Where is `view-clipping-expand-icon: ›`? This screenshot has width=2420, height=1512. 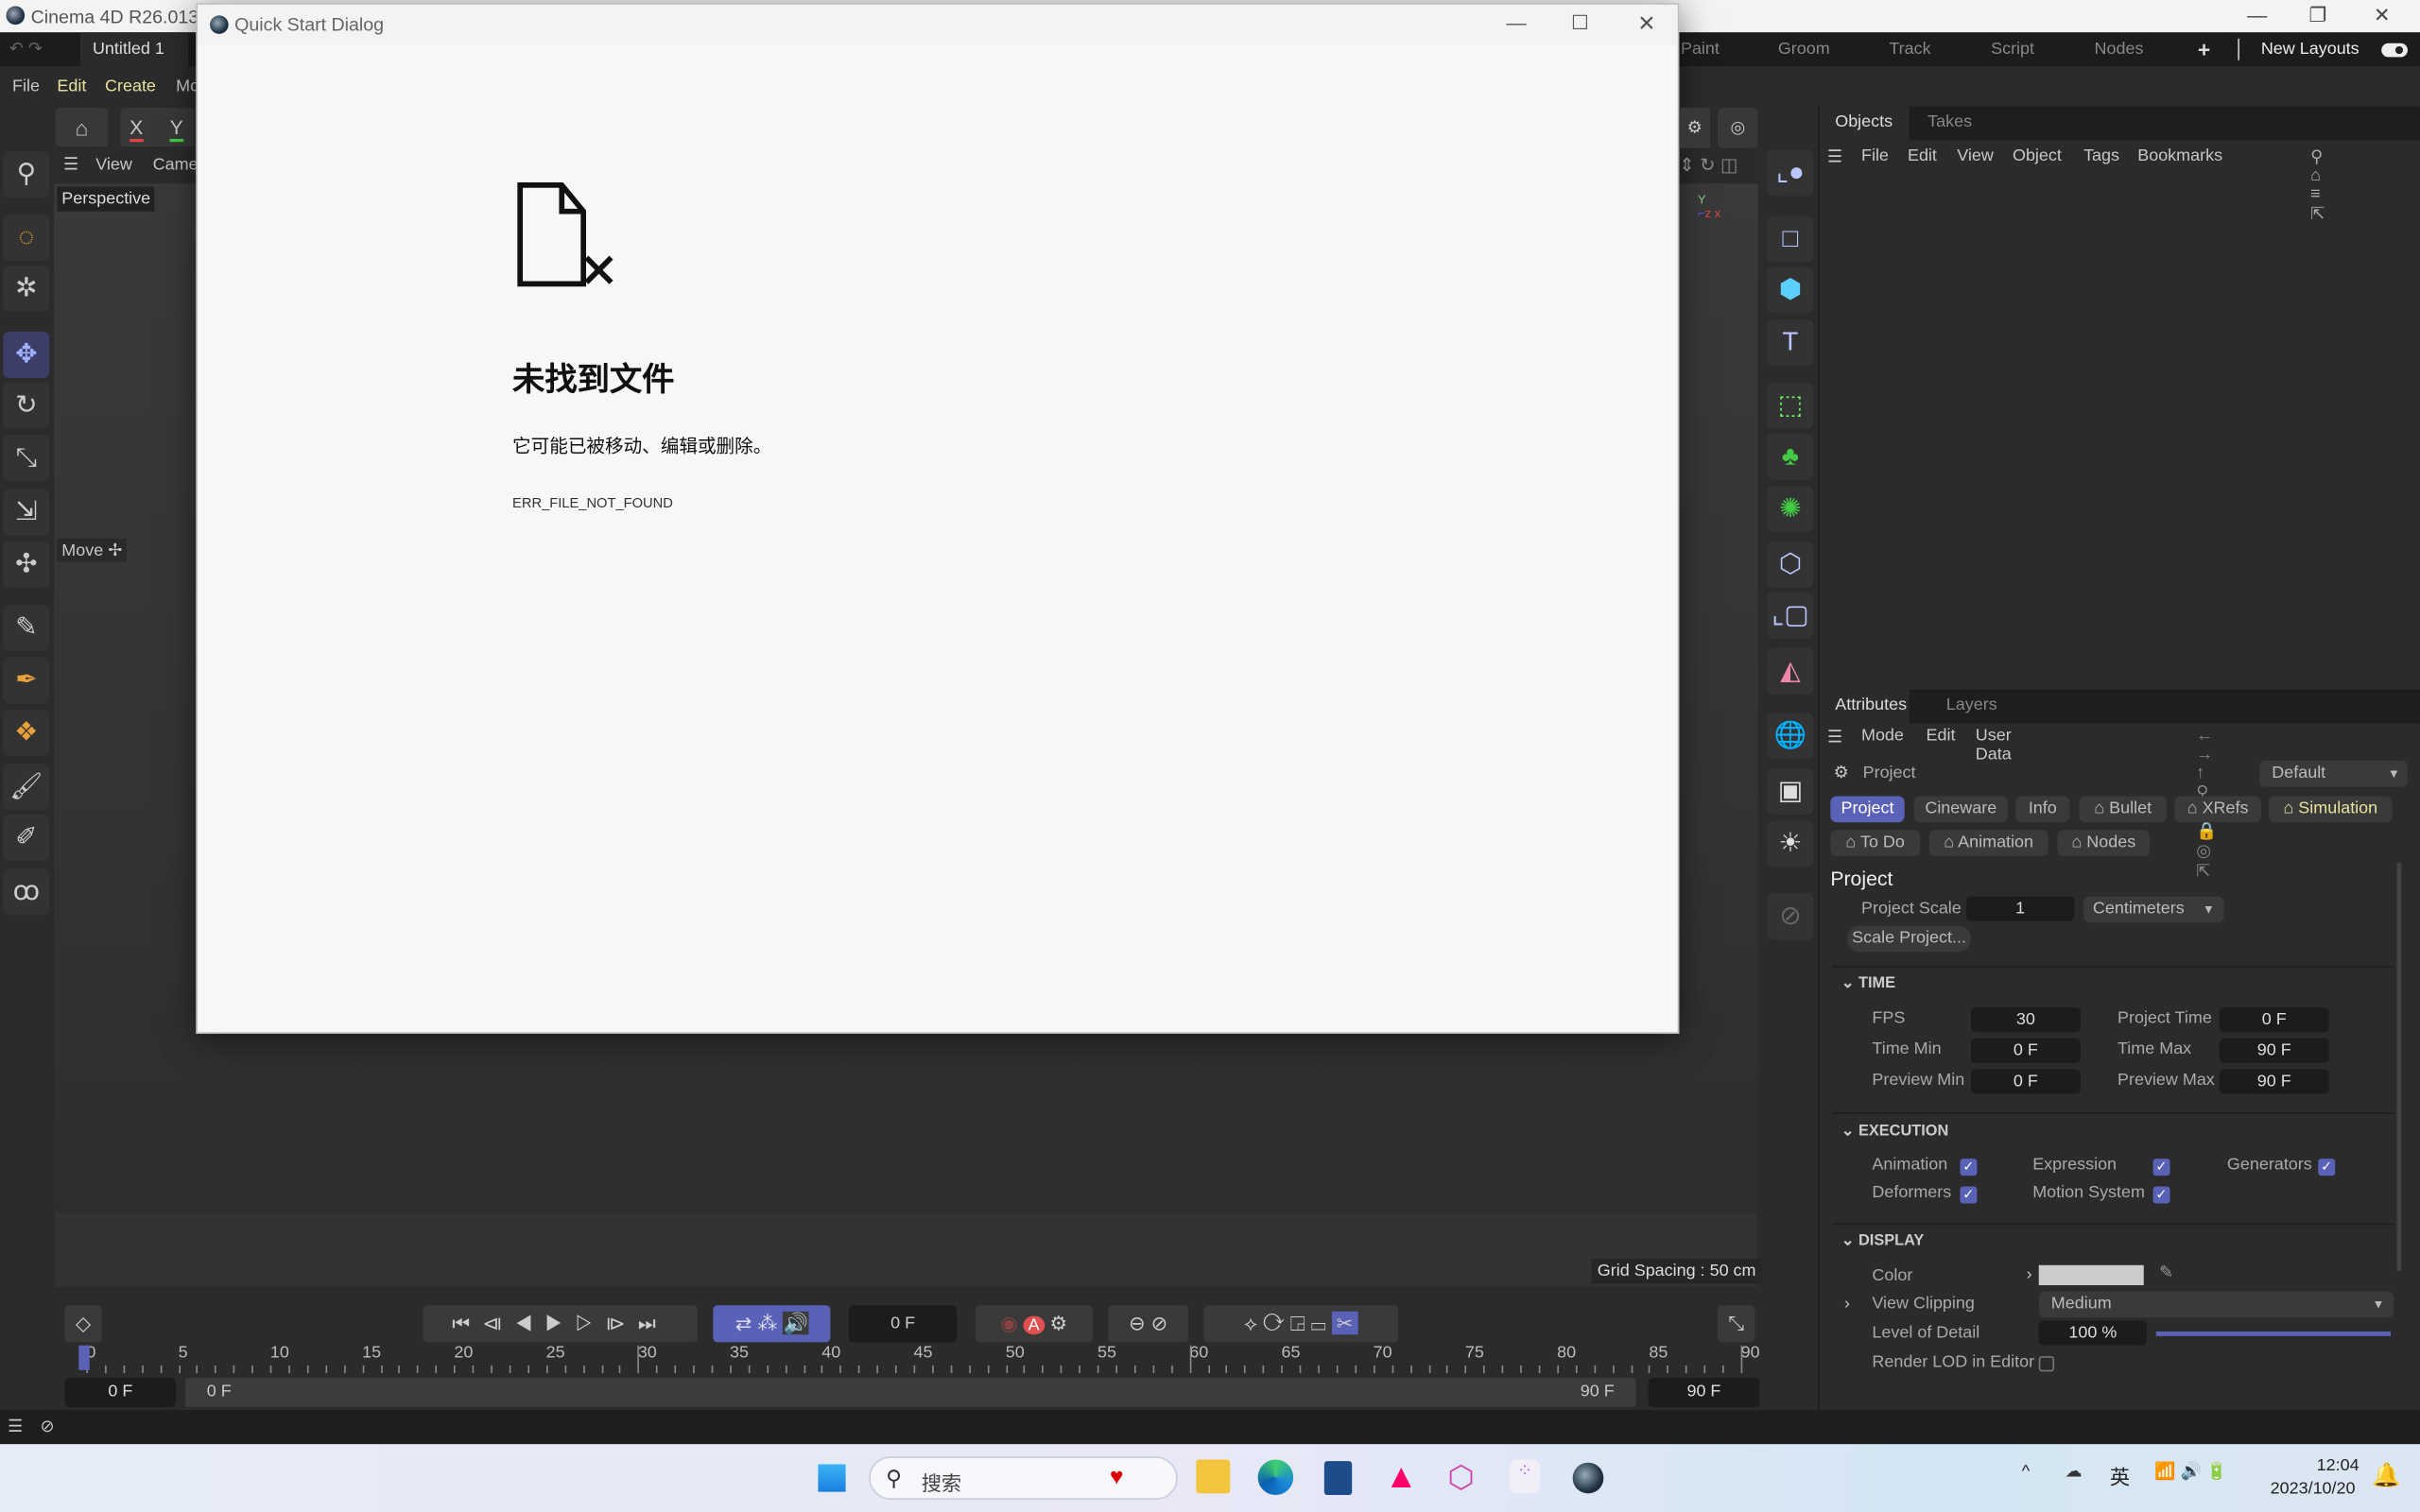 view-clipping-expand-icon: › is located at coordinates (1847, 1304).